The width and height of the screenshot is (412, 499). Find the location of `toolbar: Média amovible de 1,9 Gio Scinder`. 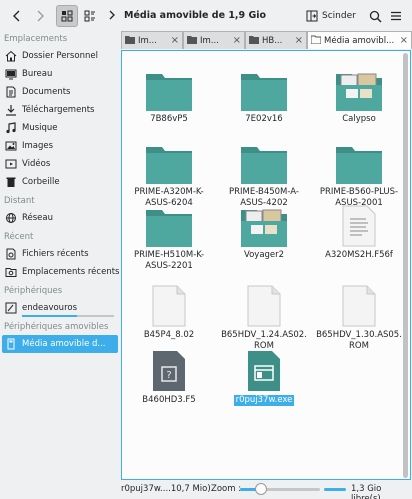

toolbar: Média amovible de 1,9 Gio Scinder is located at coordinates (206, 15).